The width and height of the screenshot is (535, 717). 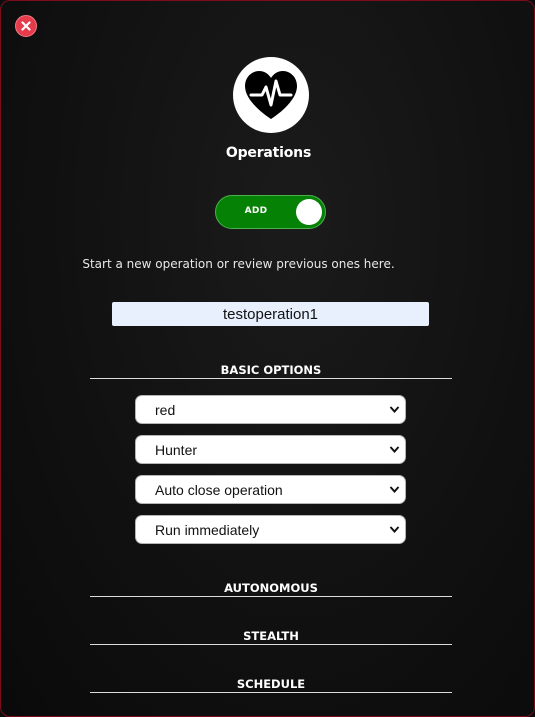 I want to click on stealth-header: STEALTH, so click(x=271, y=637).